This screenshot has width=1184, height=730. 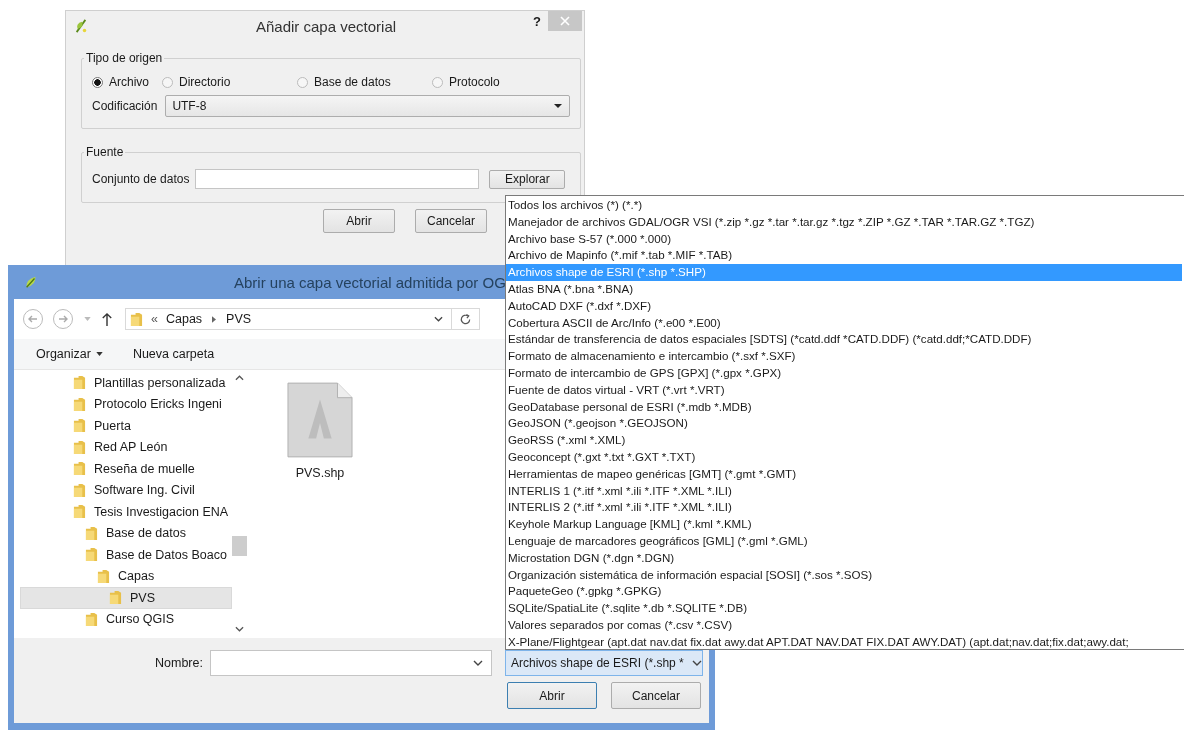 What do you see at coordinates (769, 340) in the screenshot?
I see `dropdown-option: Estándar de transferencia de datos espaciales [SDTS] (*catd.ddf *CATD.DDF) (*catd.ddf;*CATD.DDF)` at bounding box center [769, 340].